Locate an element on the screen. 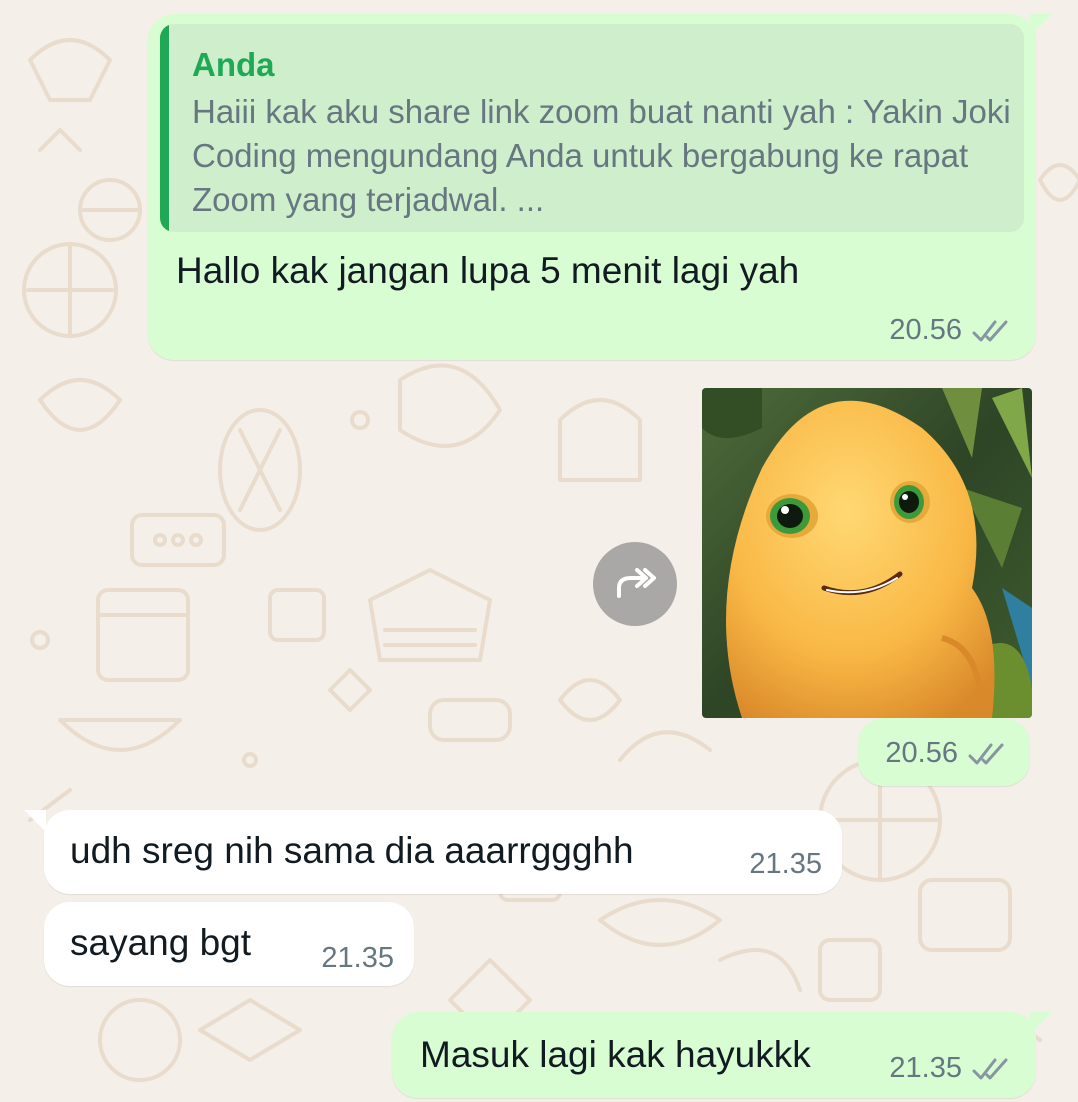  message-text: Hallo kak jangan lupa 5 menit lagi yah is located at coordinates (488, 270).